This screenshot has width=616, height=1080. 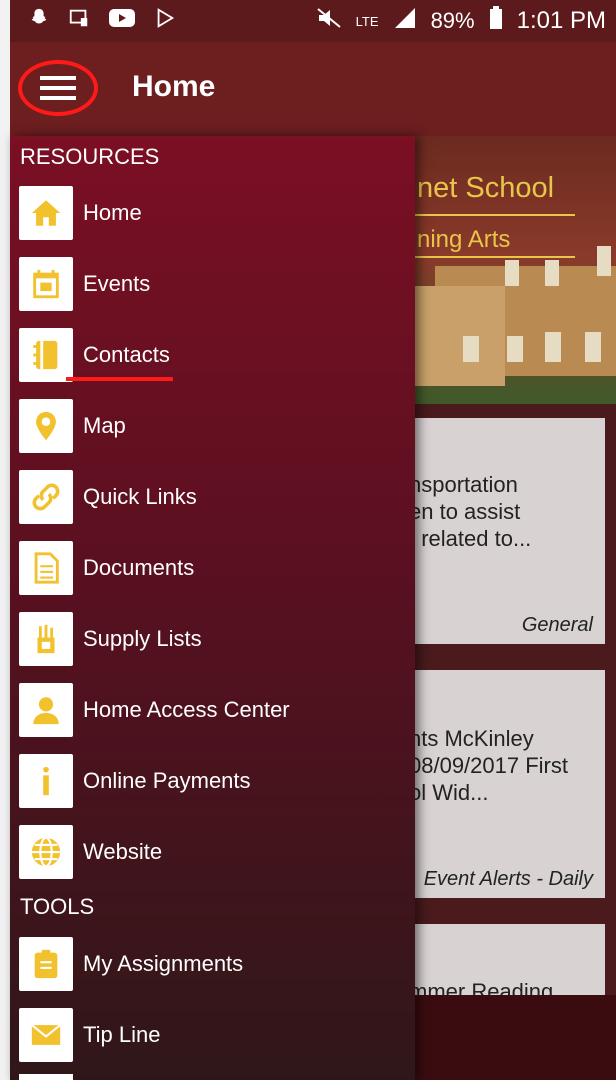 I want to click on lte-label: LTE, so click(x=367, y=21).